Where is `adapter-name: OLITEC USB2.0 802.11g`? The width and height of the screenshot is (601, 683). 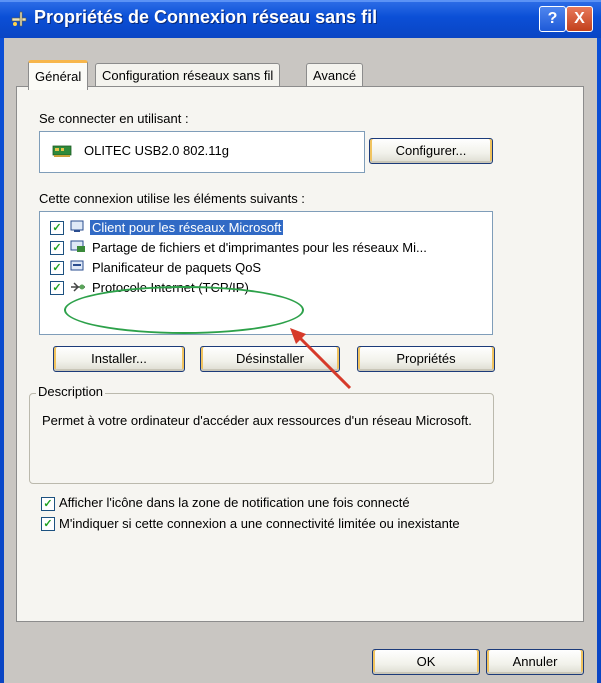
adapter-name: OLITEC USB2.0 802.11g is located at coordinates (157, 150).